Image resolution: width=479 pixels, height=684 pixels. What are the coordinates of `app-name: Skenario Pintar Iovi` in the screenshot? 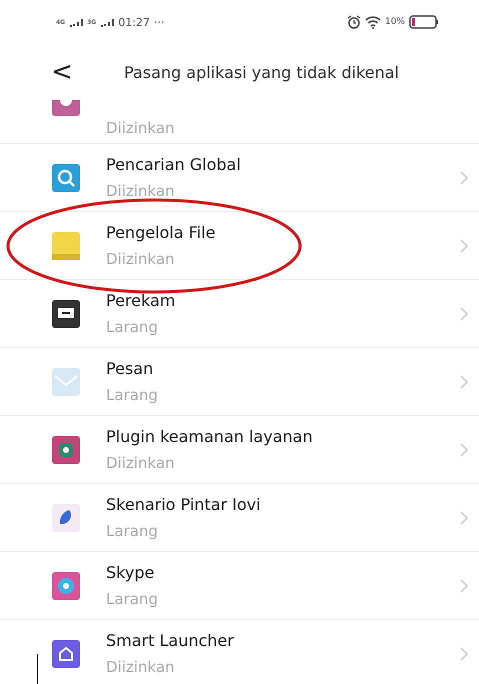 It's located at (184, 504).